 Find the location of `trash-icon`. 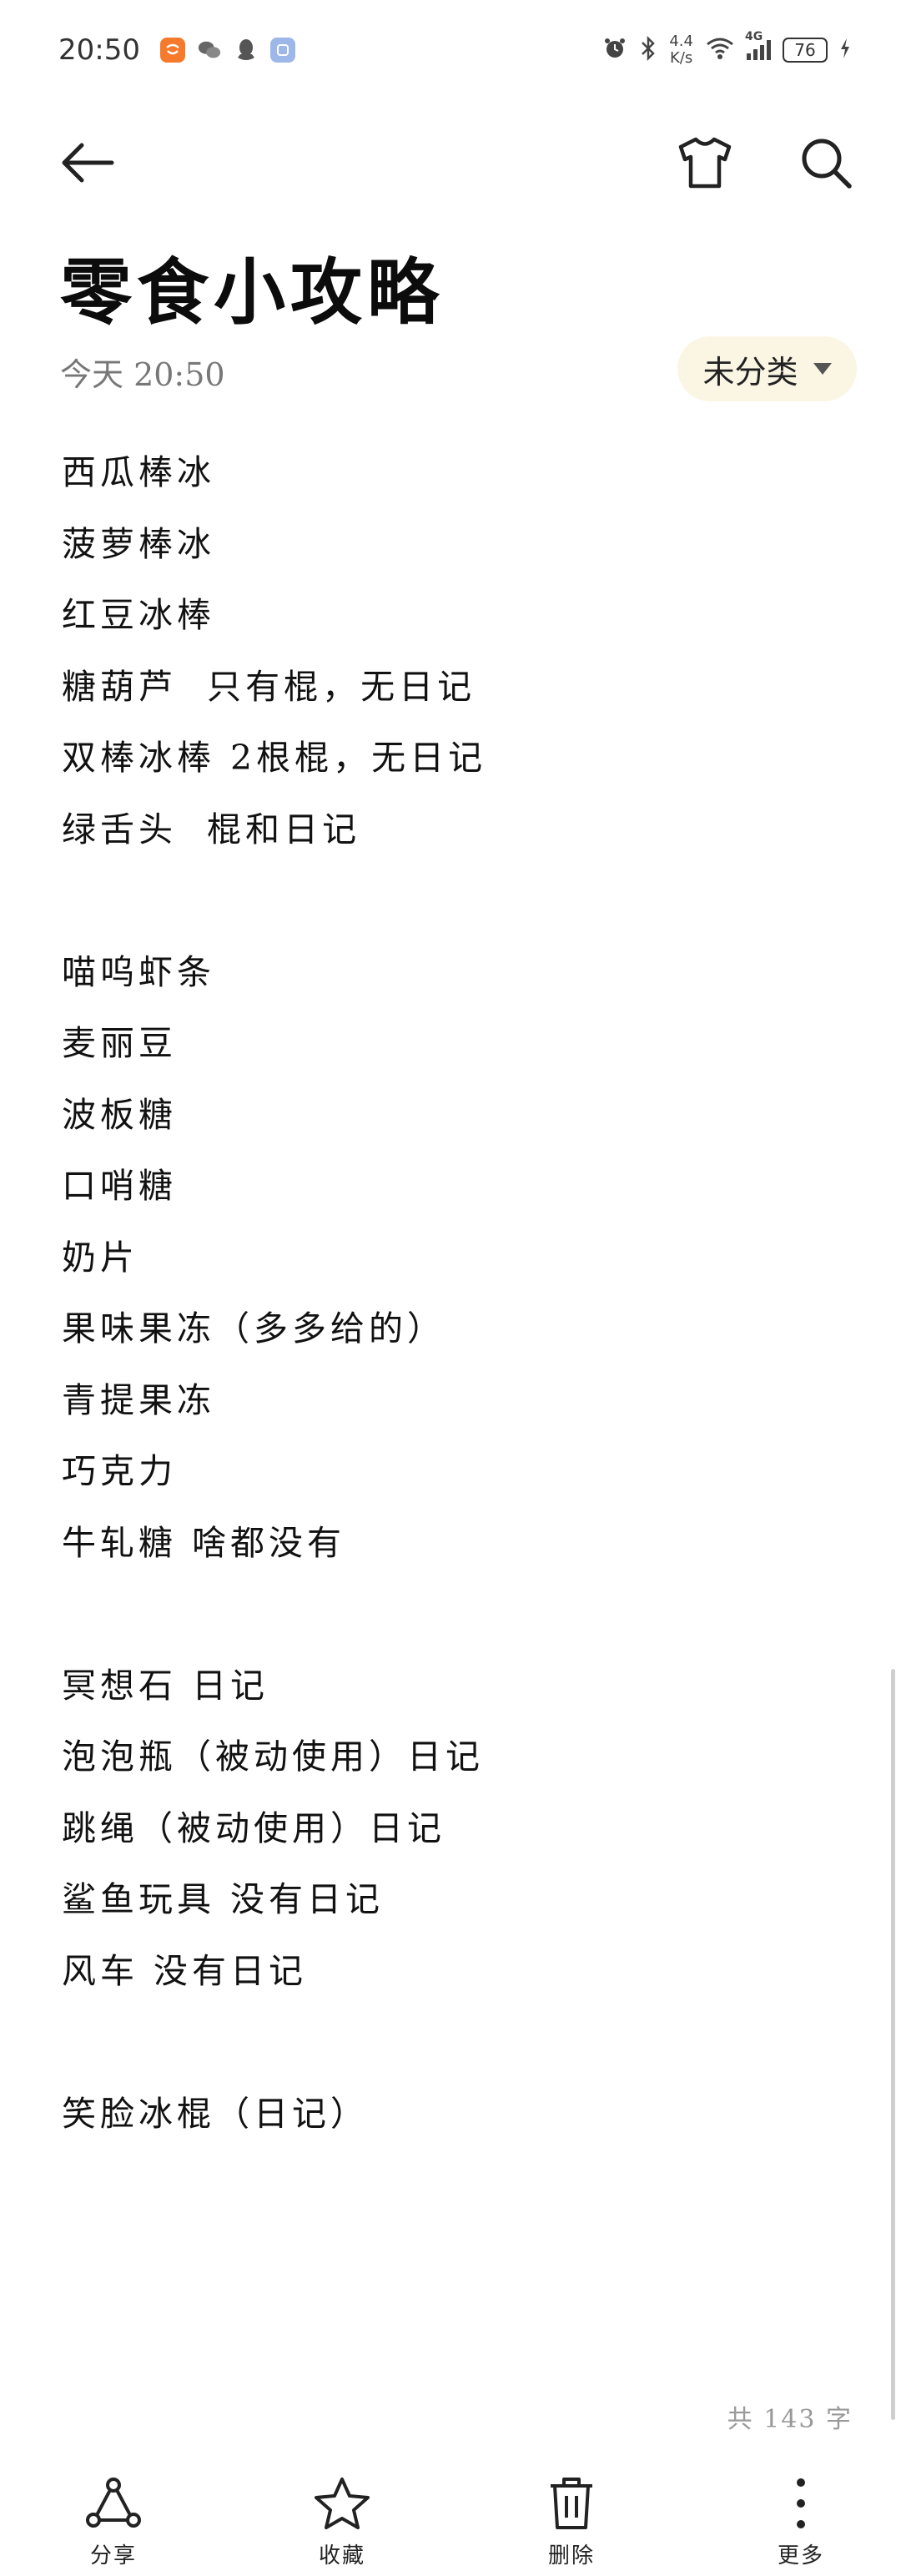

trash-icon is located at coordinates (571, 2504).